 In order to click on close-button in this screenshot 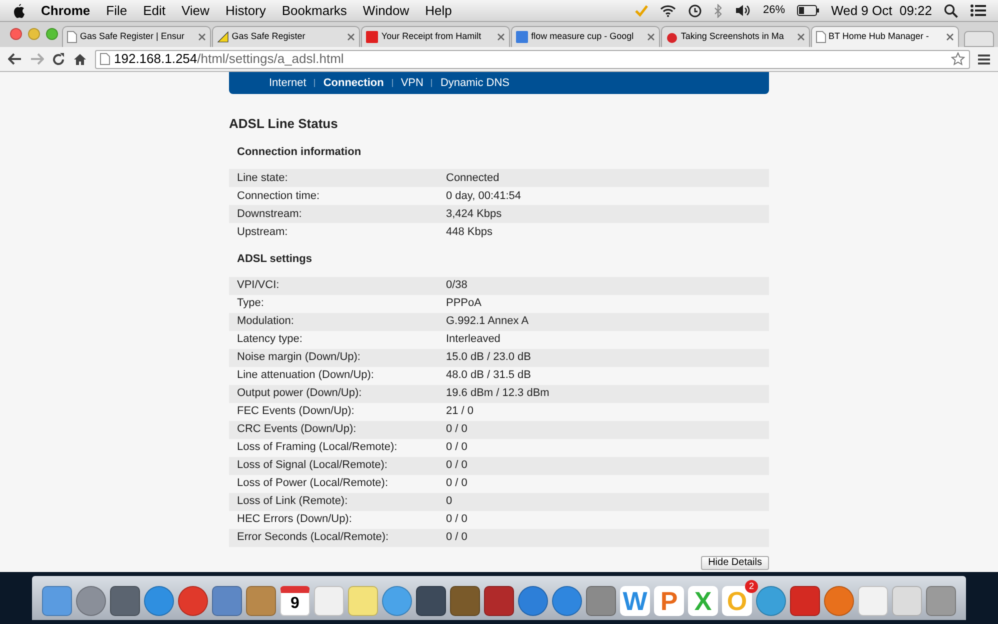, I will do `click(16, 34)`.